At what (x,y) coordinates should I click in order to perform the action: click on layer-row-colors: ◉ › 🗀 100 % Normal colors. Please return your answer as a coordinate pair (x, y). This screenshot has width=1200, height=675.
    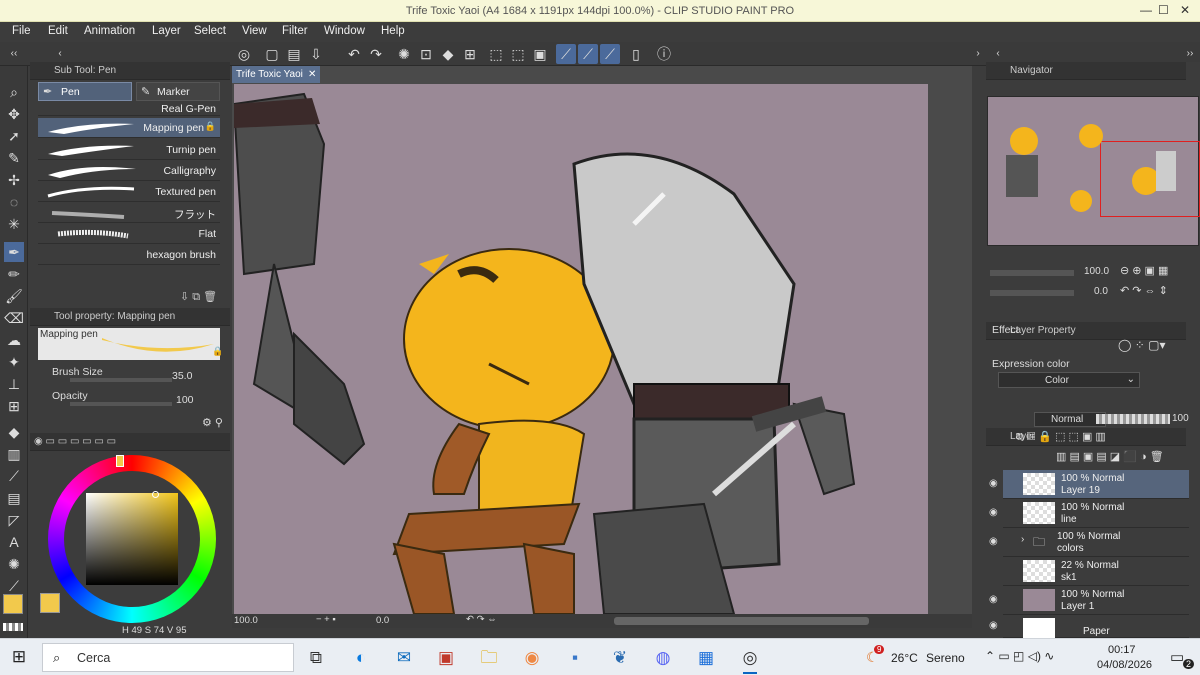
    Looking at the image, I should click on (1089, 542).